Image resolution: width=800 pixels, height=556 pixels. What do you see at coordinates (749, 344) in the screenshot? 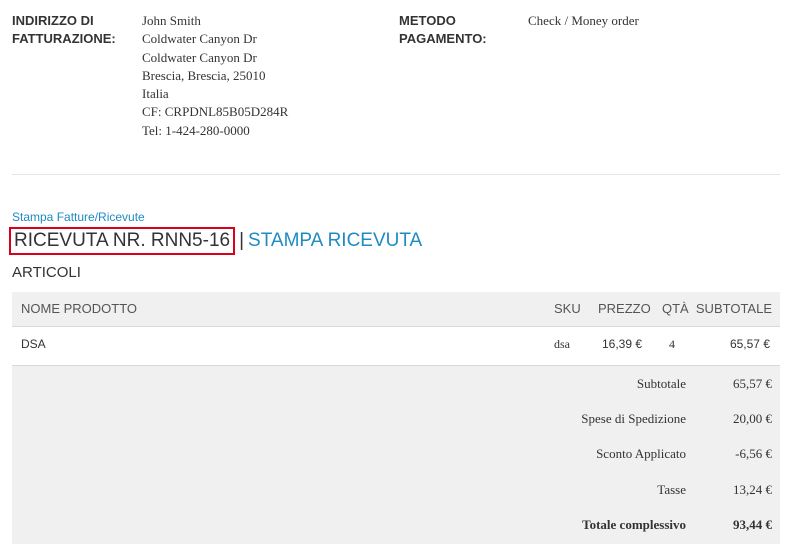
I see `item-subtotal: 65,57 €` at bounding box center [749, 344].